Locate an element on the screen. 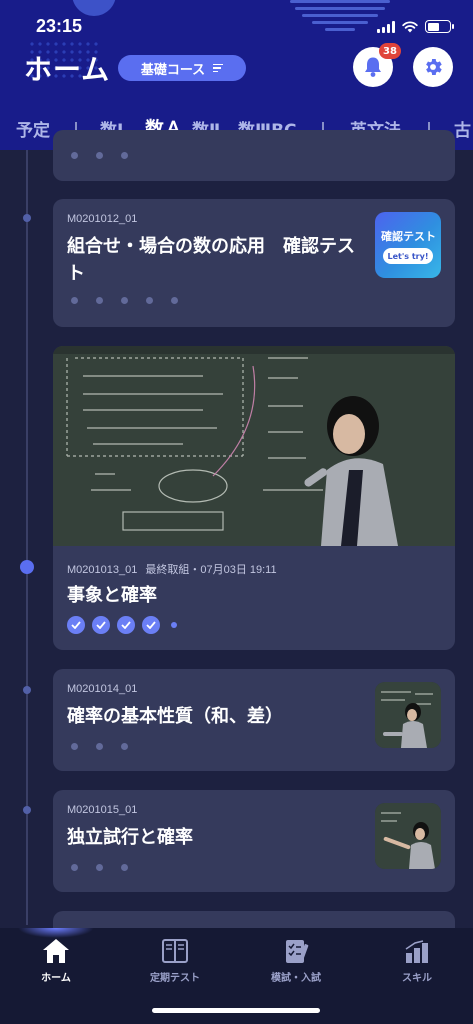 This screenshot has height=1024, width=473. cellular-signal-icon is located at coordinates (386, 26).